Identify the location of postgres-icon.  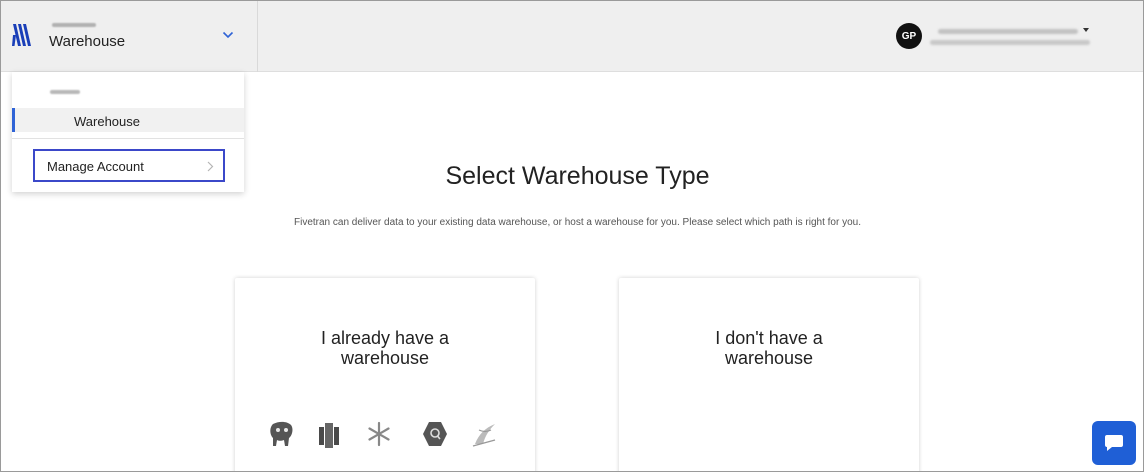
(281, 433).